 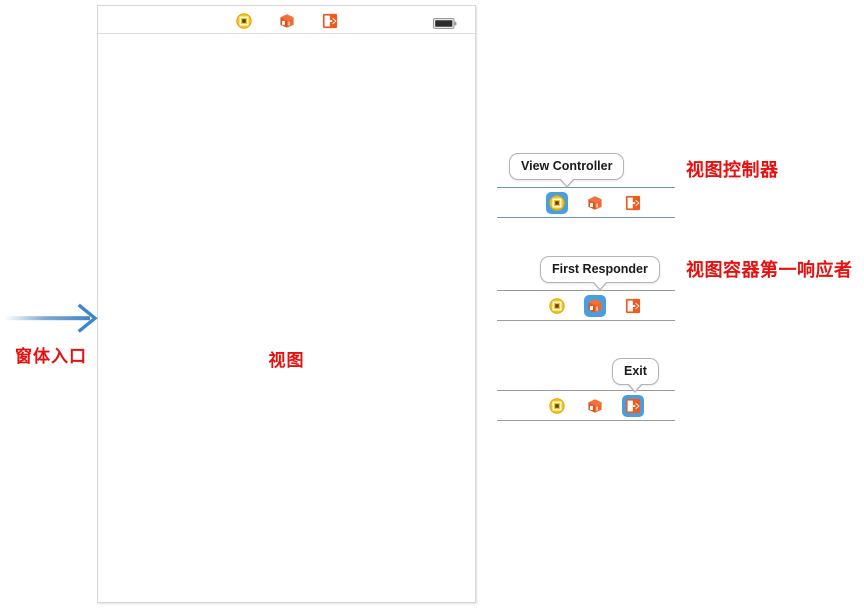 I want to click on scene-view-label: 视图, so click(x=286, y=361).